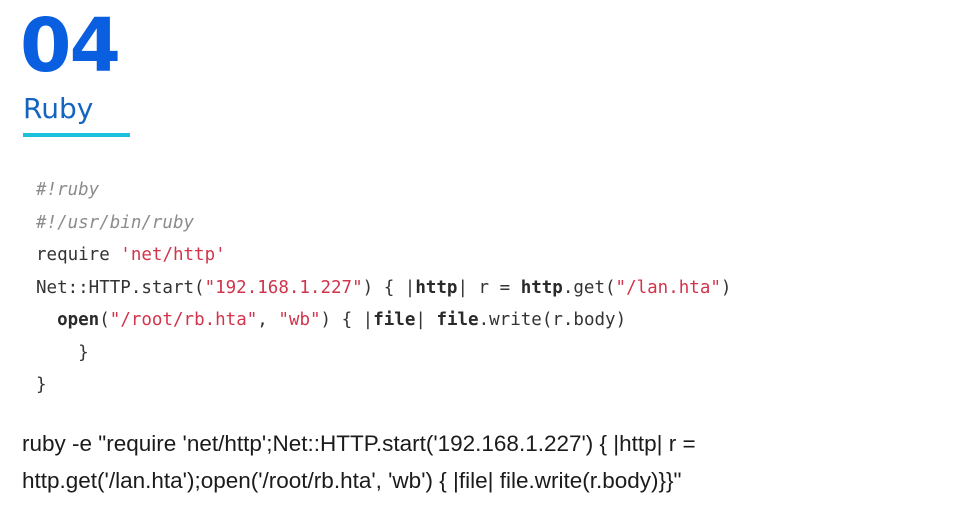  Describe the element at coordinates (70, 46) in the screenshot. I see `section-number: 04` at that location.